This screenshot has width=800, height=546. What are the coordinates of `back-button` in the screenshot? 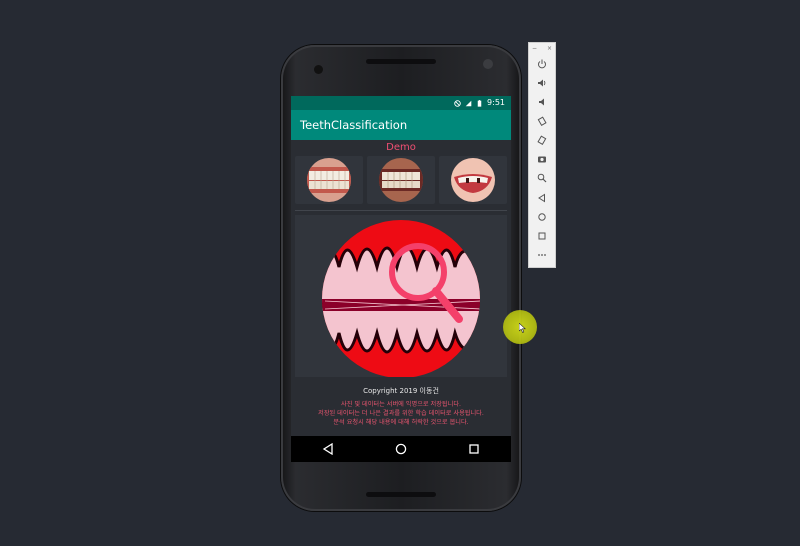 It's located at (542, 198).